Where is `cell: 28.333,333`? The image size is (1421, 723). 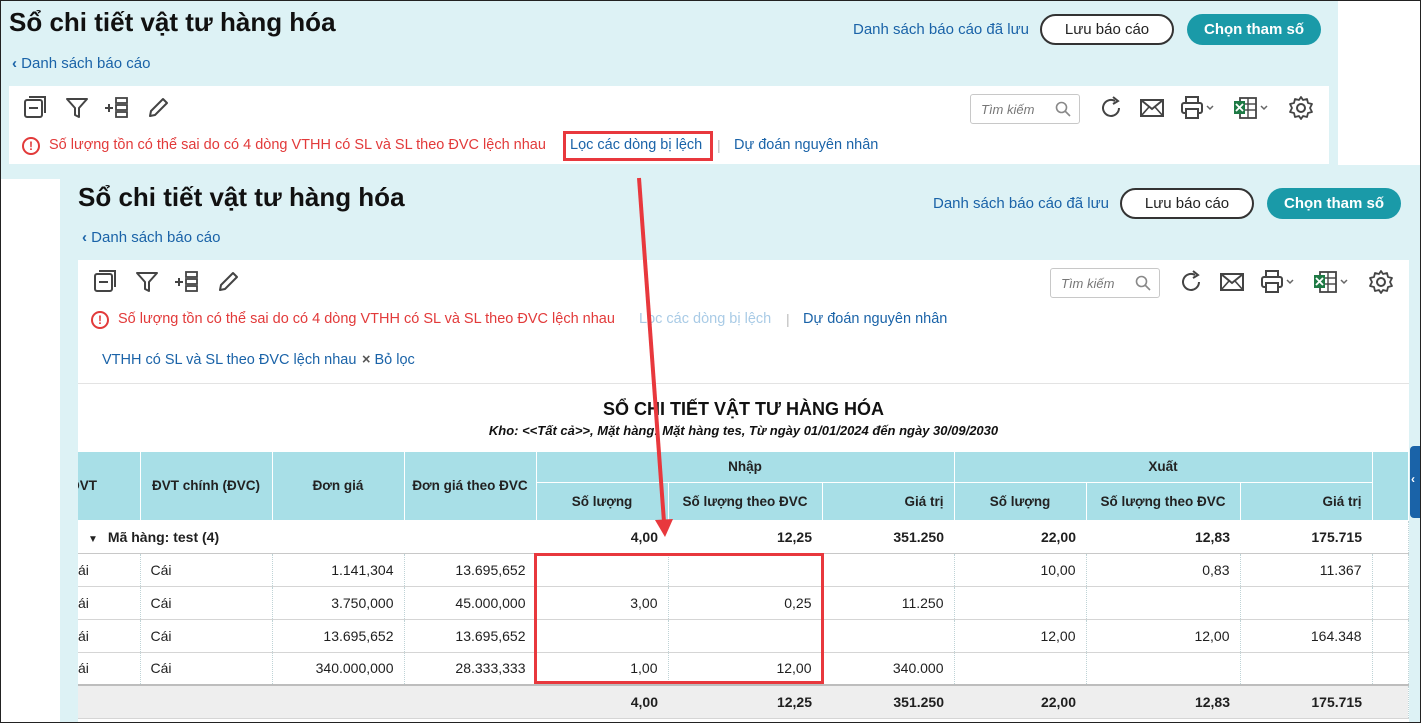 cell: 28.333,333 is located at coordinates (470, 669).